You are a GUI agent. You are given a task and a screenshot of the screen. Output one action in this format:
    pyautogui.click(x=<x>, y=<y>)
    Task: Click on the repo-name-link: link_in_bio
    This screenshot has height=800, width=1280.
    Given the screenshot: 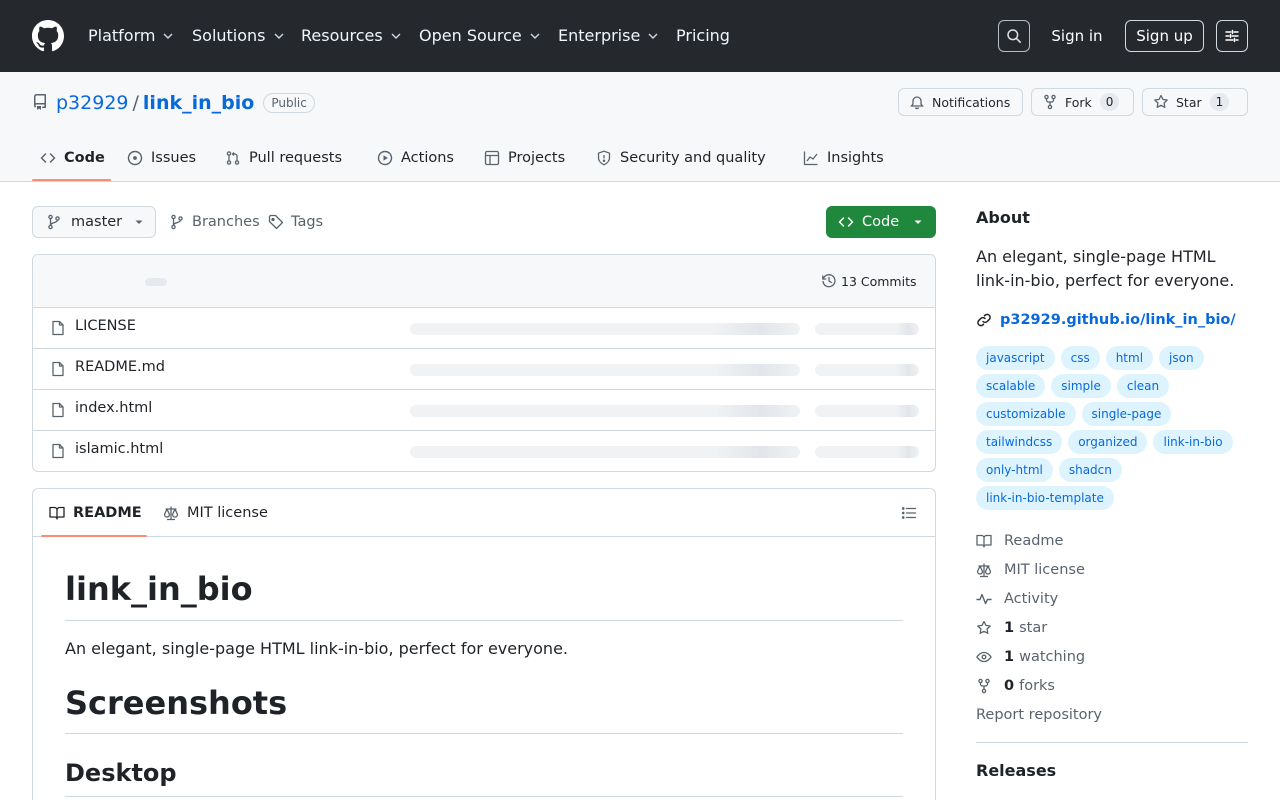 What is the action you would take?
    pyautogui.click(x=198, y=103)
    